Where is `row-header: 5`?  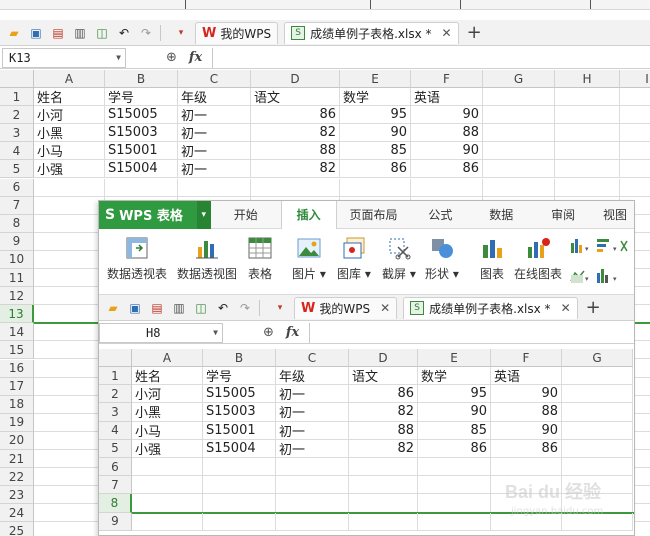
row-header: 5 is located at coordinates (17, 169).